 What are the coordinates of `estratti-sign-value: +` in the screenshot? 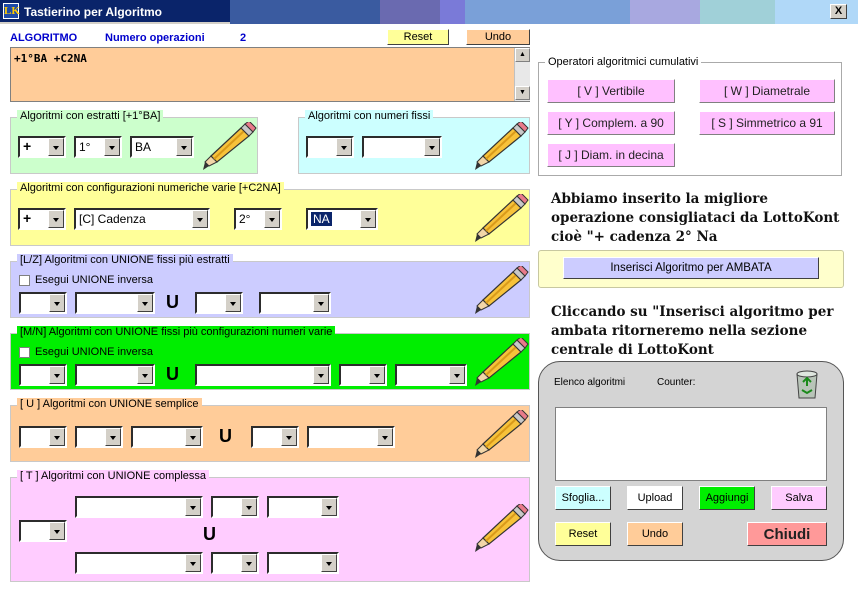 It's located at (27, 146).